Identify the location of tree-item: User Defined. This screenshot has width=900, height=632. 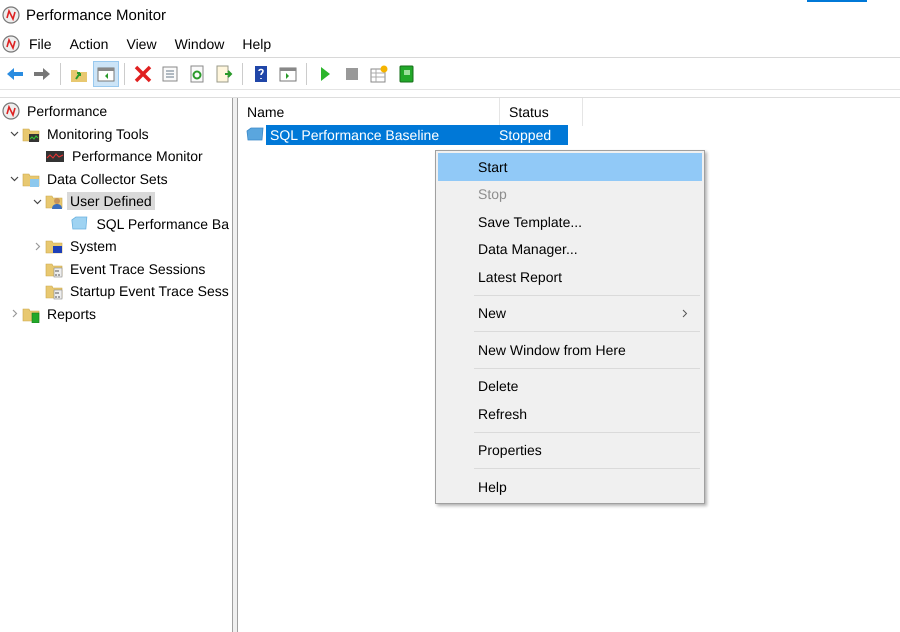
(111, 201).